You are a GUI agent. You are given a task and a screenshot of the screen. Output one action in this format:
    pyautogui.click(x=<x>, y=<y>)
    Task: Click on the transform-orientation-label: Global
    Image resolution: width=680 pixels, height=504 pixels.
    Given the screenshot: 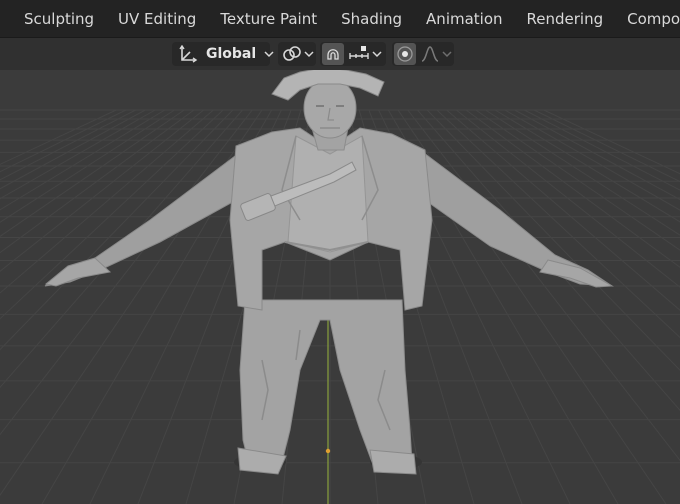 What is the action you would take?
    pyautogui.click(x=231, y=54)
    